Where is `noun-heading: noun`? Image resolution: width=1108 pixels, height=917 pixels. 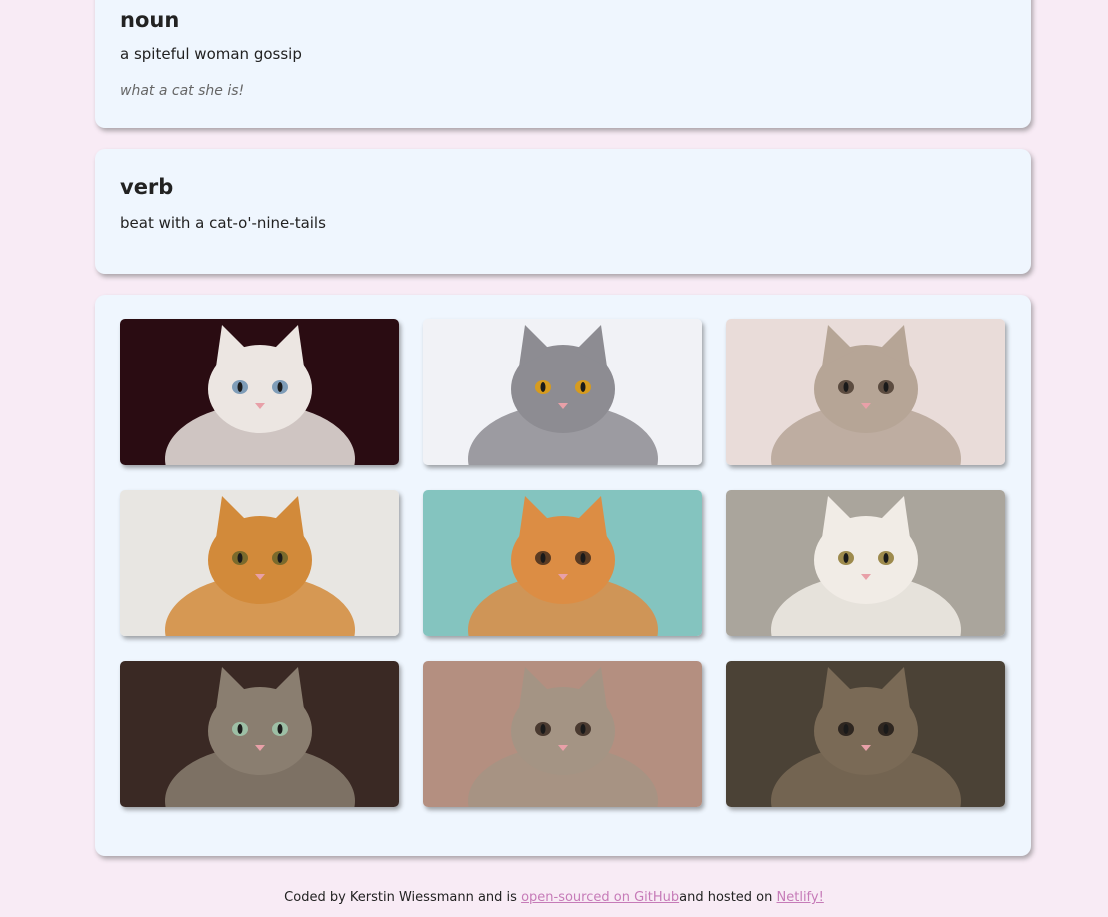
noun-heading: noun is located at coordinates (150, 20).